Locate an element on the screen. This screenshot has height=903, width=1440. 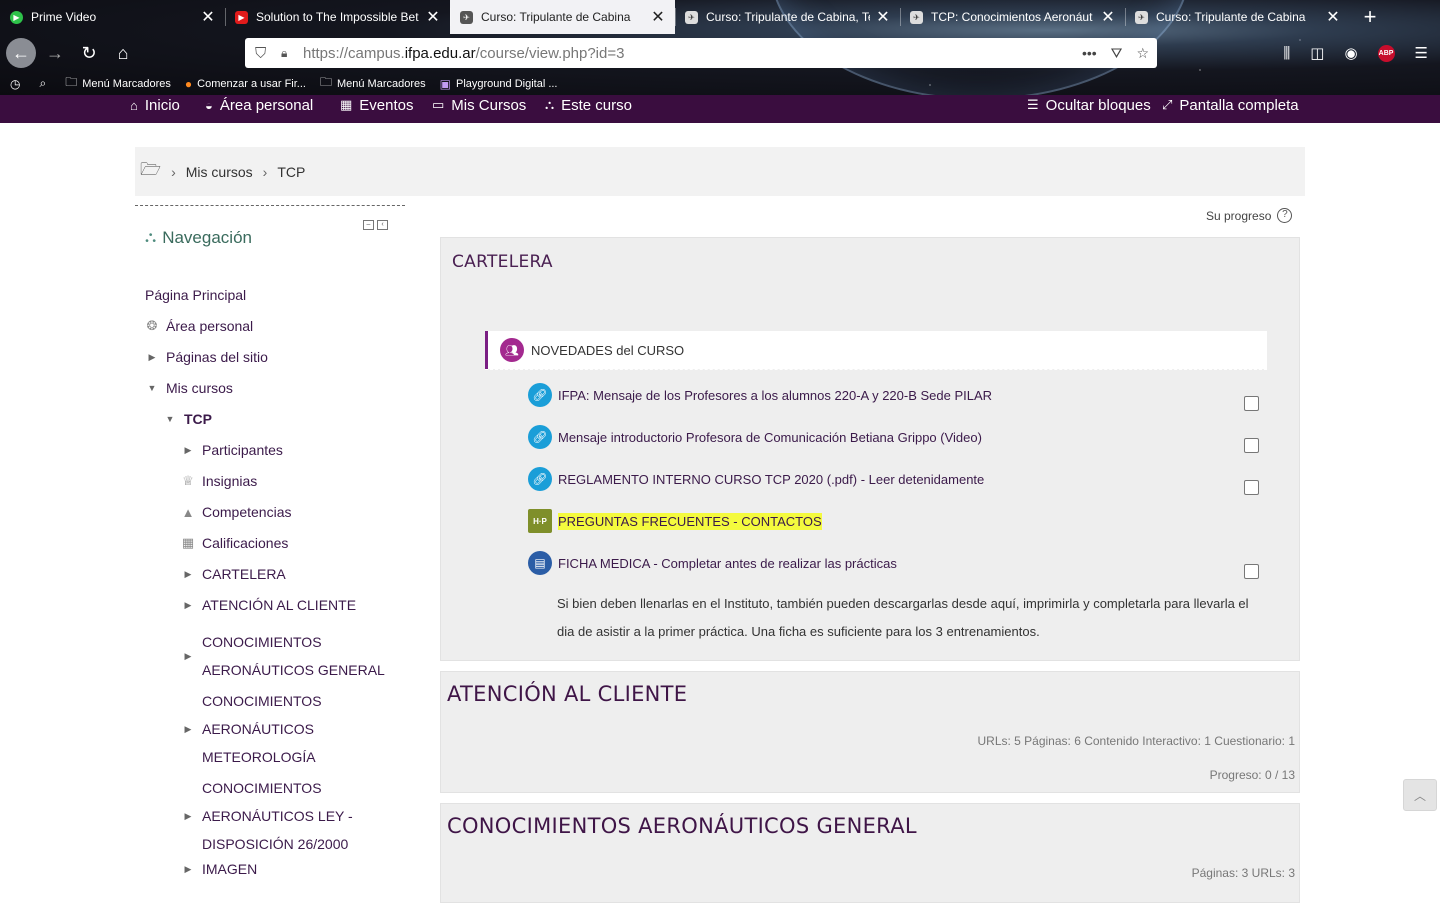
nav-competencias: ▲ Competencias is located at coordinates (236, 512).